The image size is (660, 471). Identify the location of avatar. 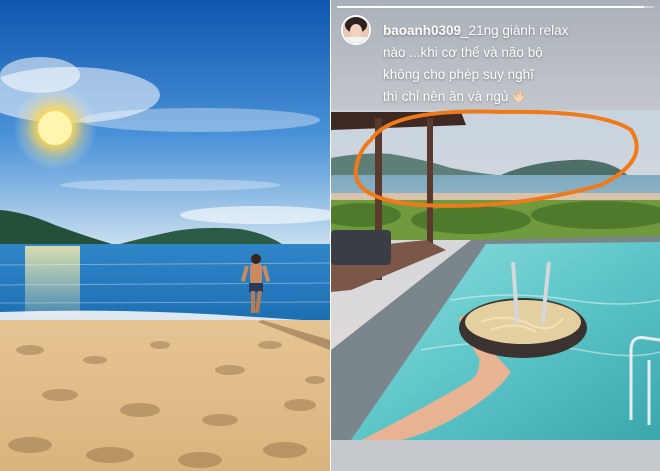
(356, 30).